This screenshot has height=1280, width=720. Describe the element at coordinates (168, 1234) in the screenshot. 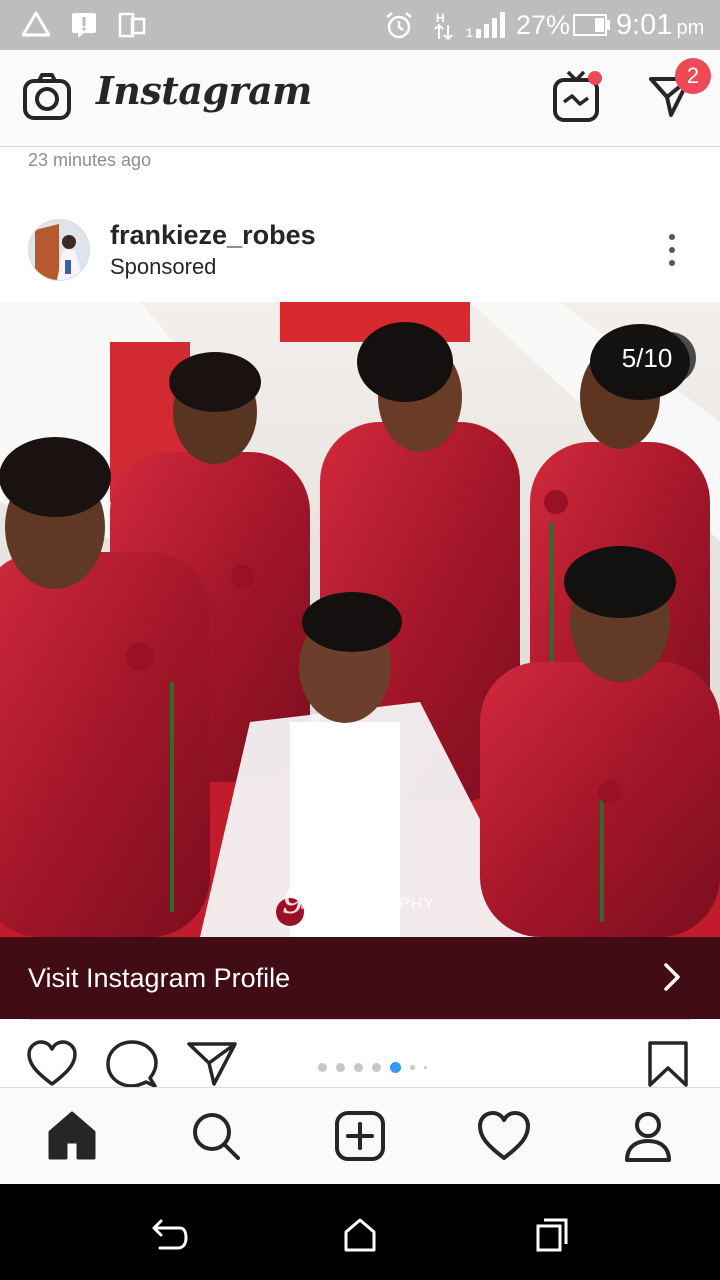

I see `back-icon` at that location.